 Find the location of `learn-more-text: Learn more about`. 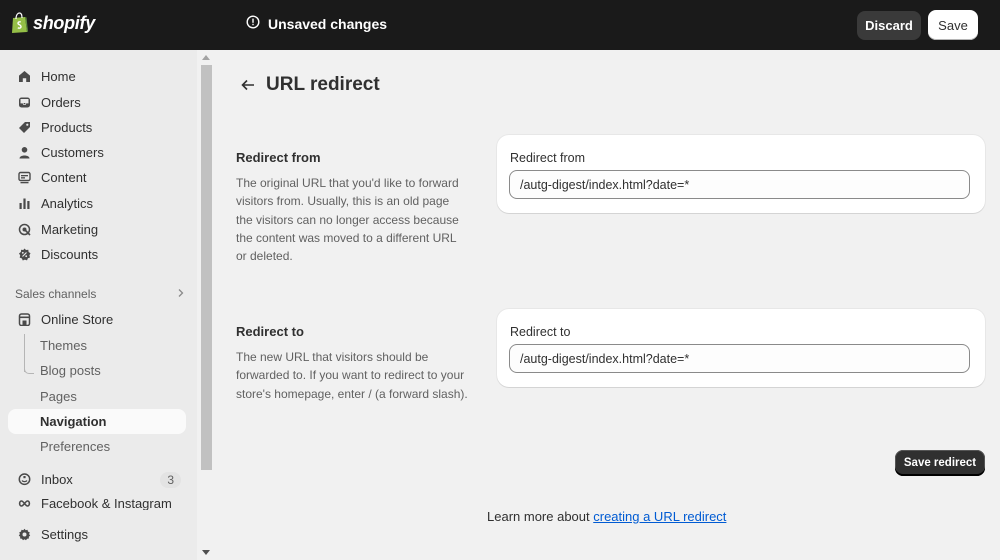

learn-more-text: Learn more about is located at coordinates (540, 516).